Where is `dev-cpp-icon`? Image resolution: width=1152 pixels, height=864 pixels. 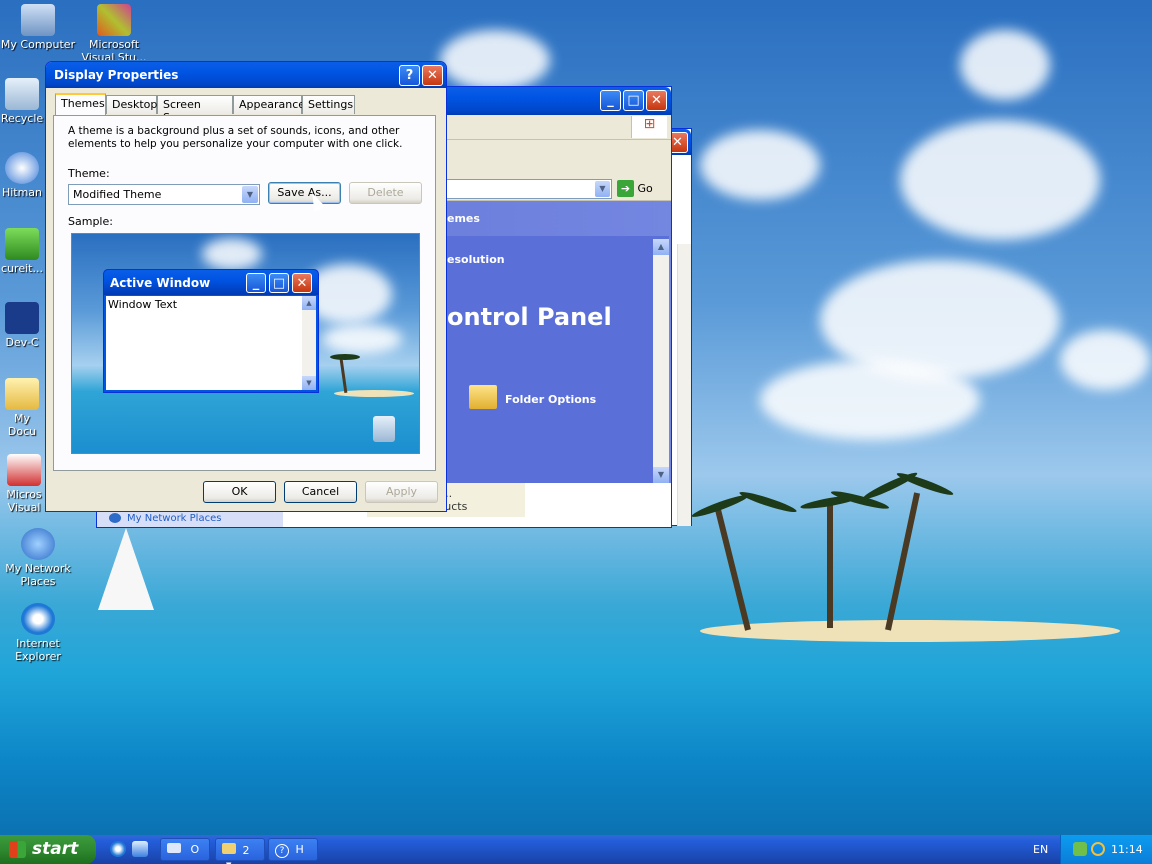
dev-cpp-icon is located at coordinates (22, 318).